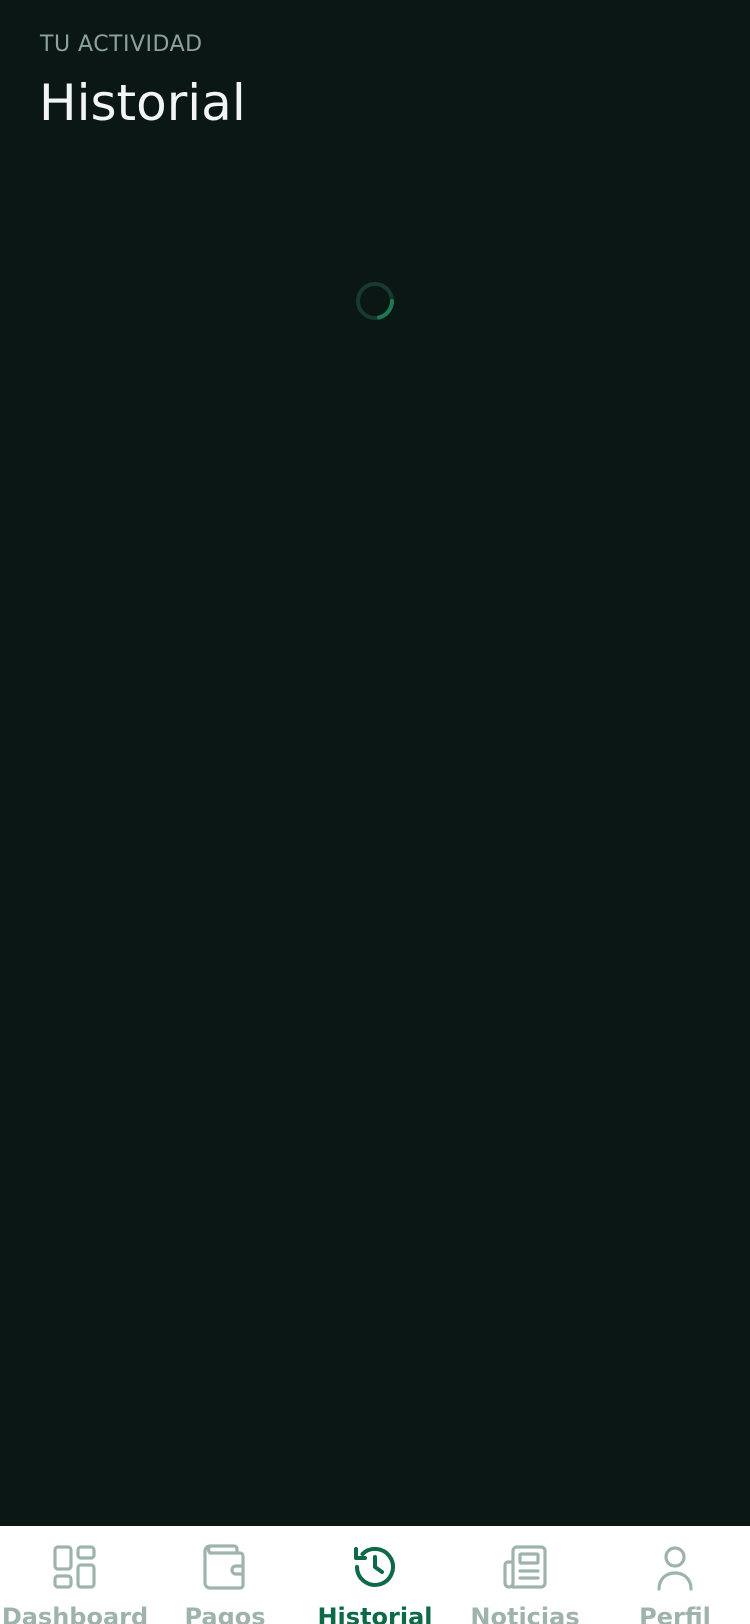 The width and height of the screenshot is (750, 1624). Describe the element at coordinates (675, 1568) in the screenshot. I see `user-icon` at that location.